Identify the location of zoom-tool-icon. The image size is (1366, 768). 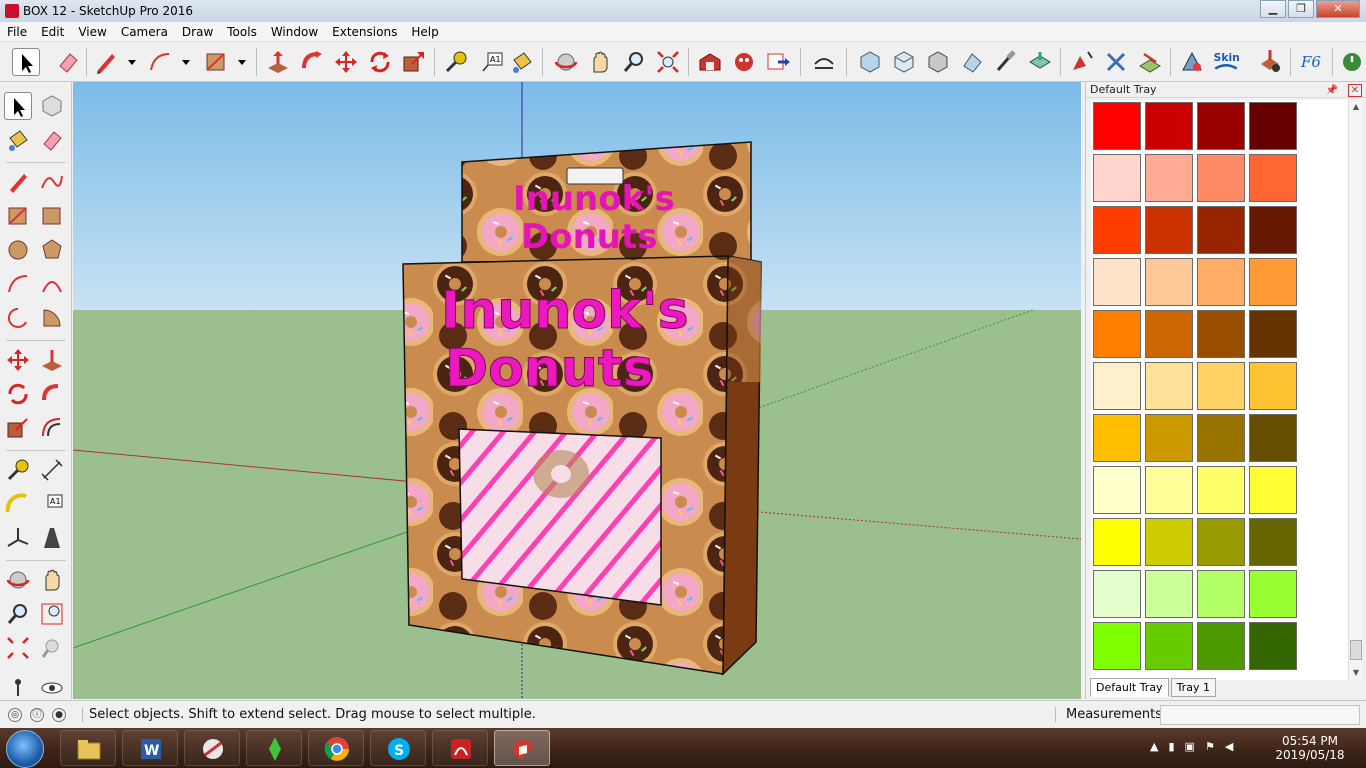
(18, 614).